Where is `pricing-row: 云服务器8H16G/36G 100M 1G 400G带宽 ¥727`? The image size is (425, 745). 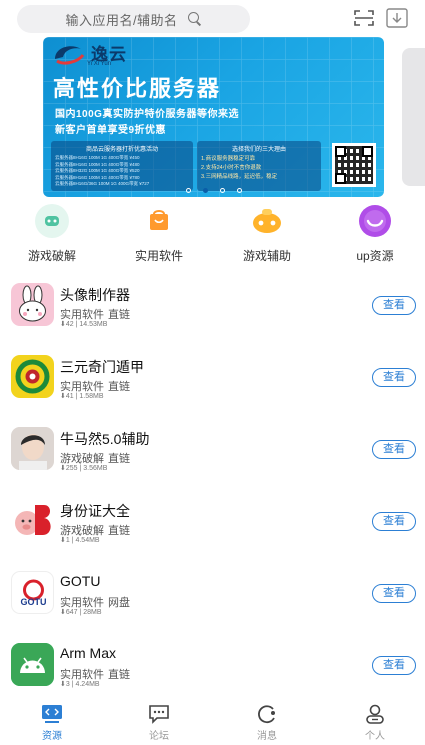 pricing-row: 云服务器8H16G/36G 100M 1G 400G带宽 ¥727 is located at coordinates (102, 183).